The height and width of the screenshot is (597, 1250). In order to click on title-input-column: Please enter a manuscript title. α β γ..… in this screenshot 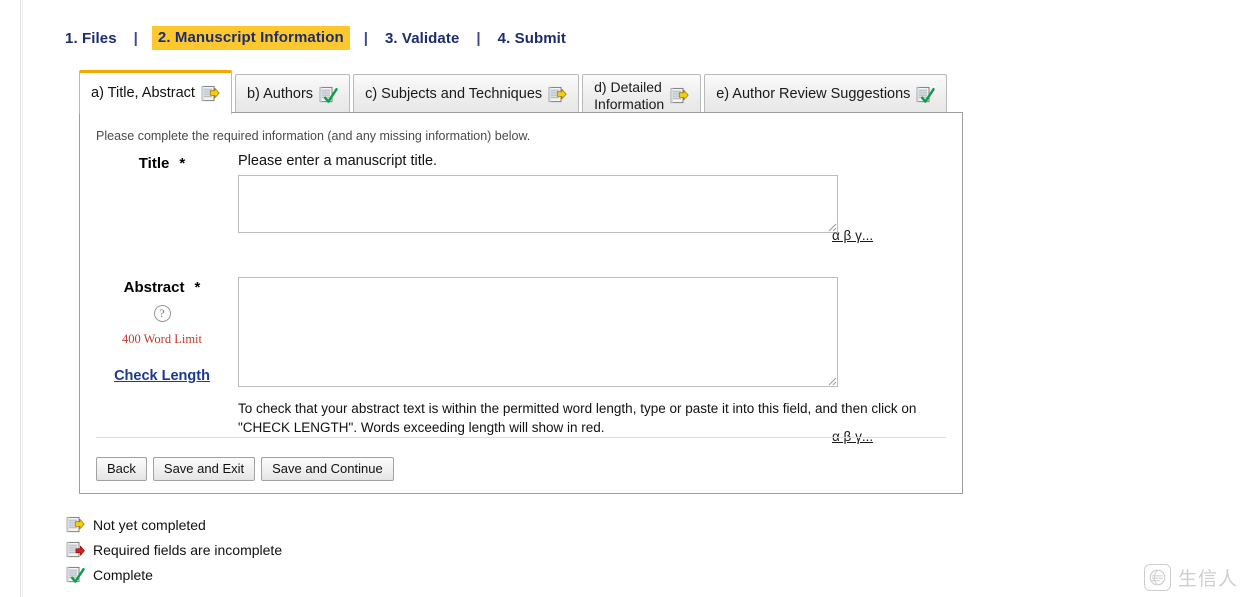, I will do `click(587, 198)`.